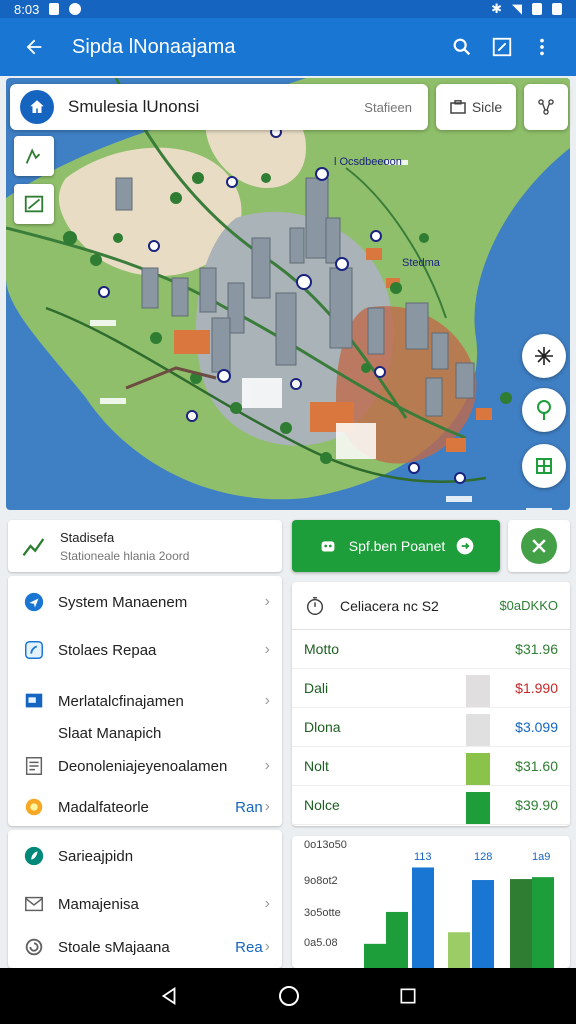 The image size is (576, 1024). I want to click on home-icon, so click(37, 107).